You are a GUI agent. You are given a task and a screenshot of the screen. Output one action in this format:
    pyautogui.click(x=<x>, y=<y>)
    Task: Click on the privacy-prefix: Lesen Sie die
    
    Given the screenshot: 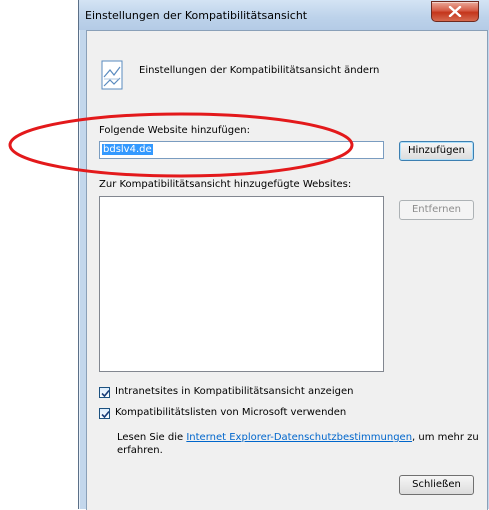 What is the action you would take?
    pyautogui.click(x=152, y=437)
    